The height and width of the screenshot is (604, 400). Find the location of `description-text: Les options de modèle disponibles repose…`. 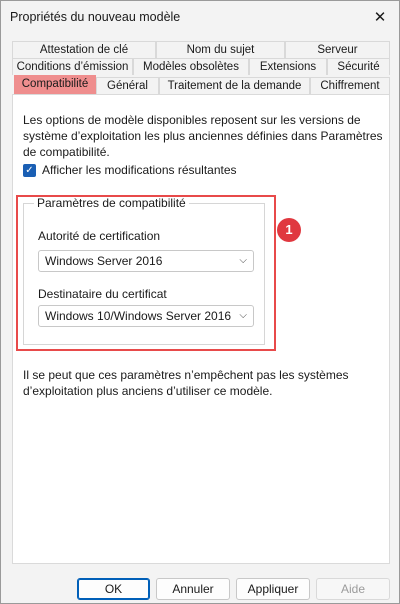

description-text: Les options de modèle disponibles repose… is located at coordinates (203, 136).